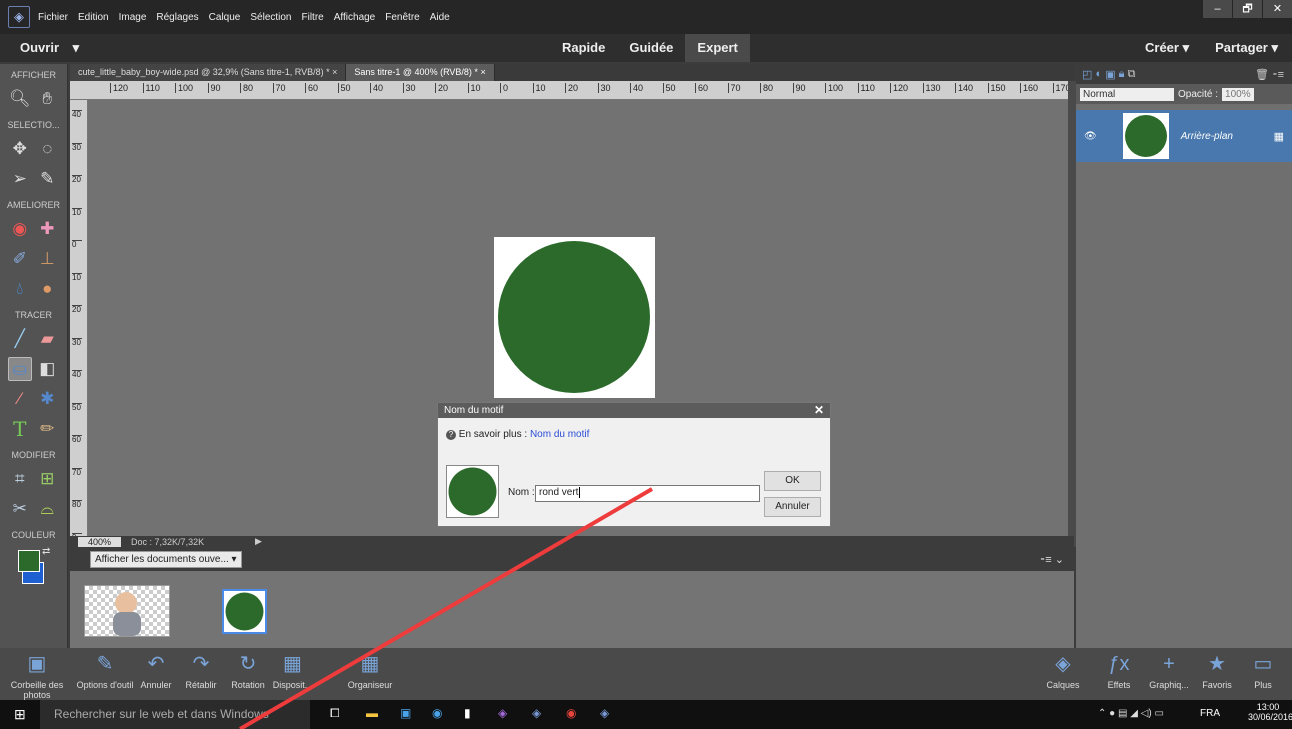  What do you see at coordinates (20, 229) in the screenshot?
I see `red-eye-tool-icon: ◉` at bounding box center [20, 229].